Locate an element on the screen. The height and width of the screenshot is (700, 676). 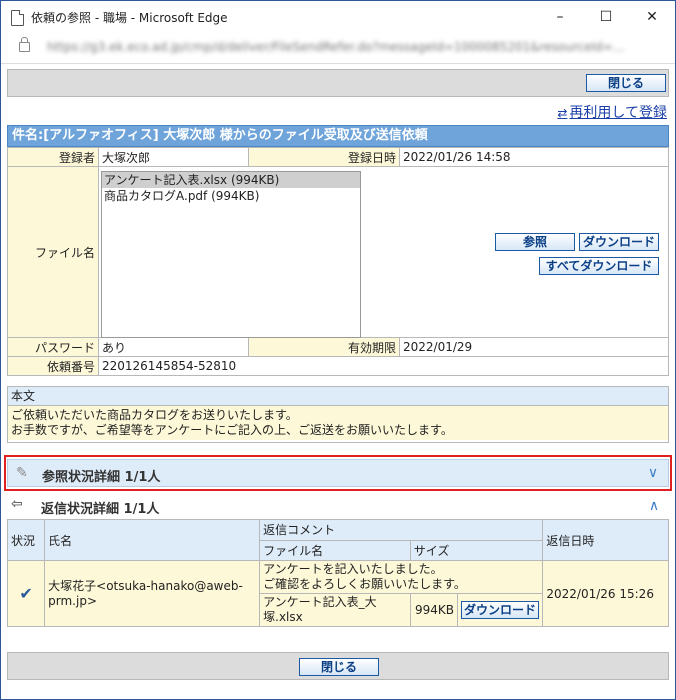
title-bar: 依頼の参照 - 職場 - Microsoft Edge – ☐ ✕ is located at coordinates (338, 17).